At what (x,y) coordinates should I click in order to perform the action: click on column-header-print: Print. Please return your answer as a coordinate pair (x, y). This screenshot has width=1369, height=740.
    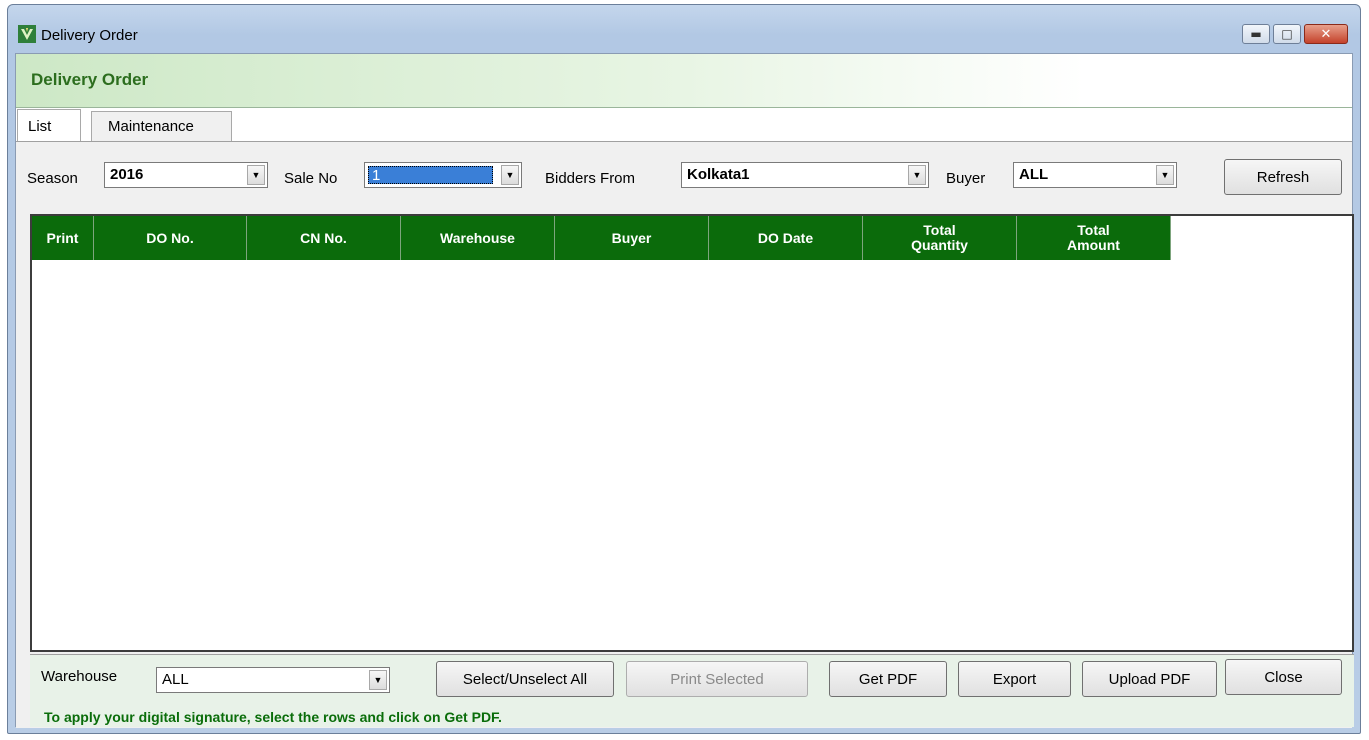
    Looking at the image, I should click on (63, 238).